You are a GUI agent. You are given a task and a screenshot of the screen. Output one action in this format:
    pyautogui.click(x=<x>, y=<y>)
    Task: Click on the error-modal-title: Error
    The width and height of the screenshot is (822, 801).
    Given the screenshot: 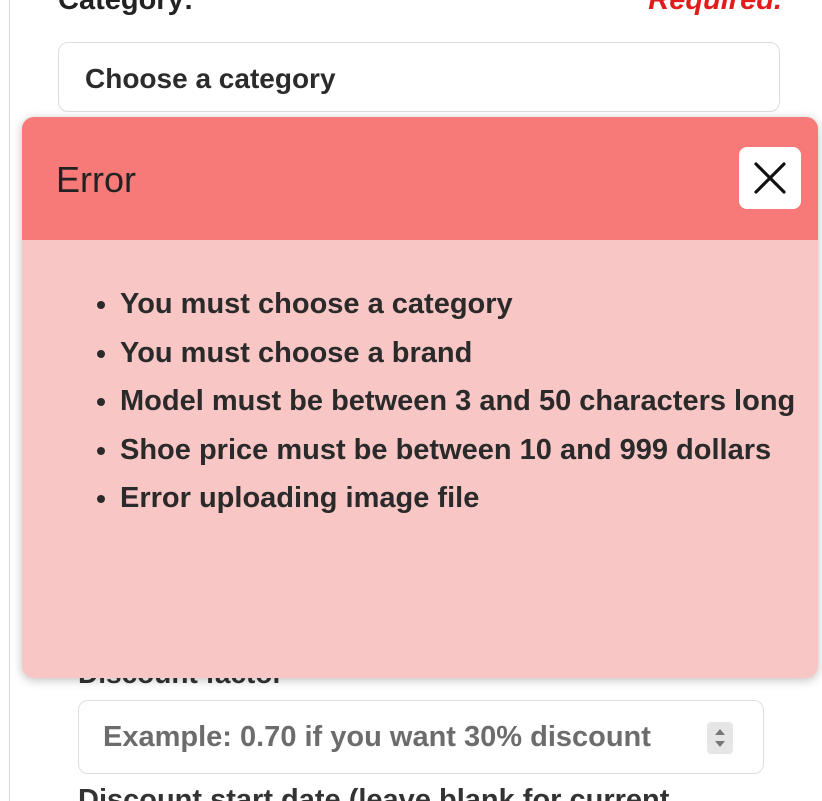 What is the action you would take?
    pyautogui.click(x=96, y=179)
    